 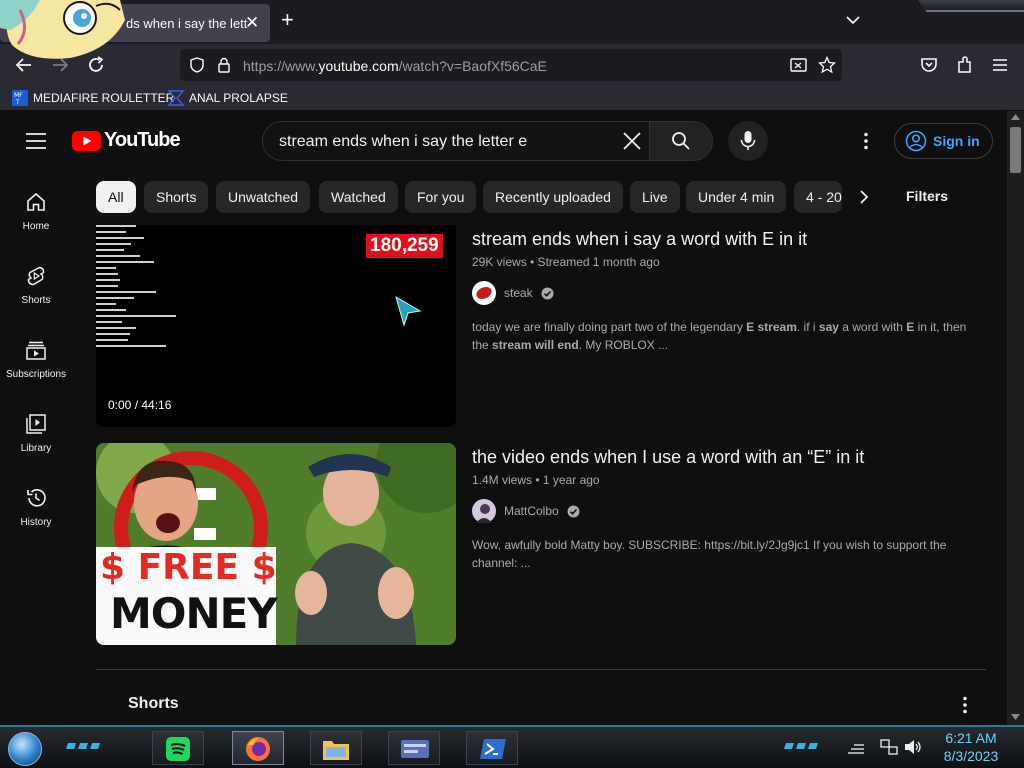 What do you see at coordinates (276, 326) in the screenshot?
I see `video-thumbnail-1: 180,259 0:00 / 44:16` at bounding box center [276, 326].